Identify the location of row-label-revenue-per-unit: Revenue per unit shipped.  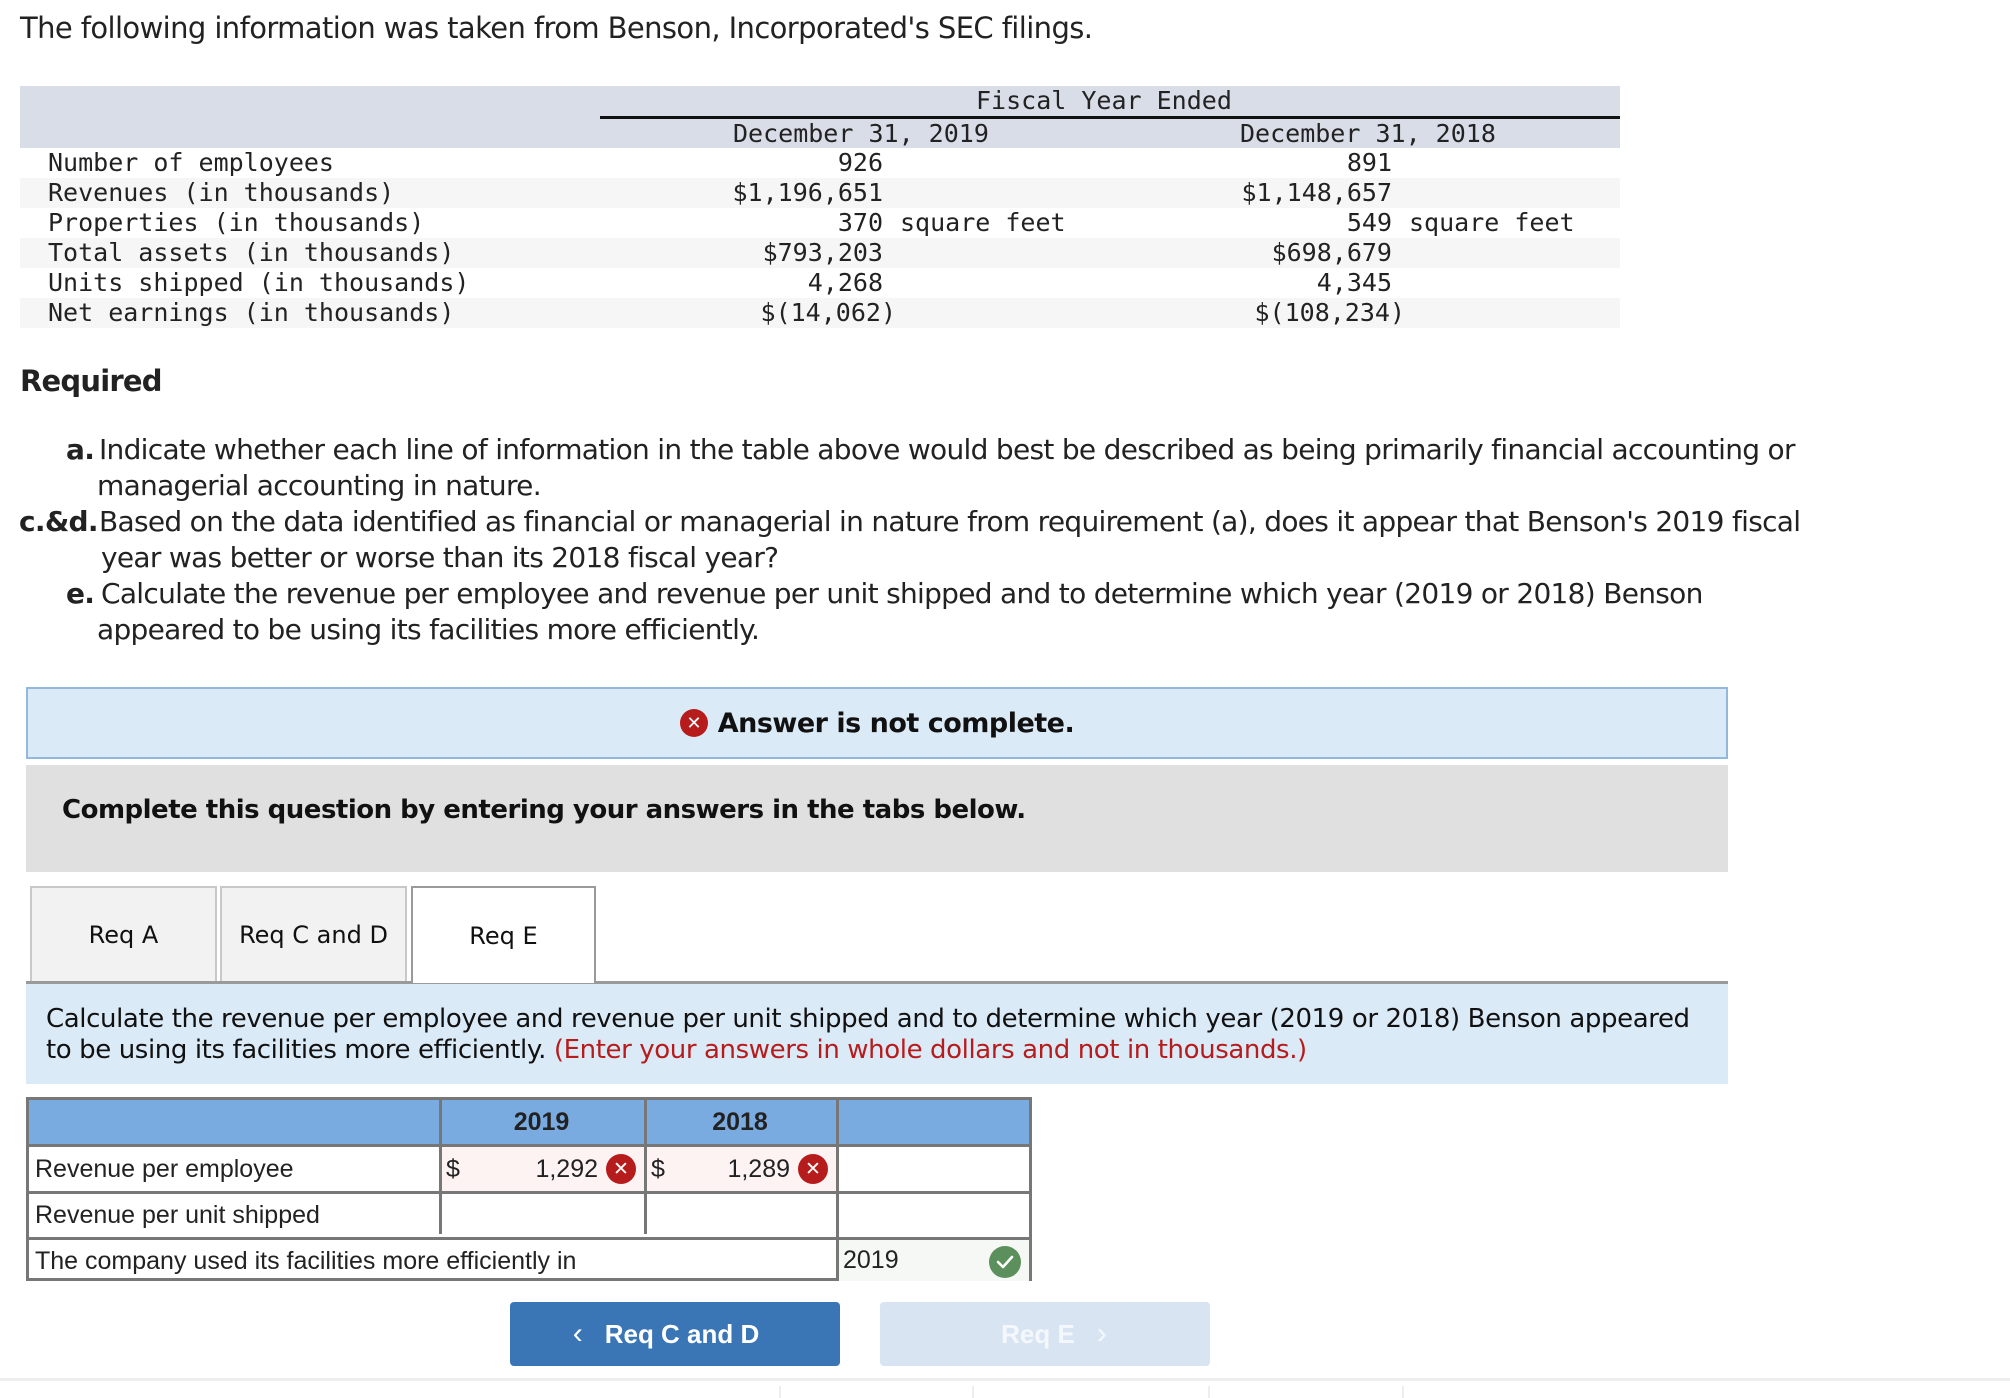
(177, 1215).